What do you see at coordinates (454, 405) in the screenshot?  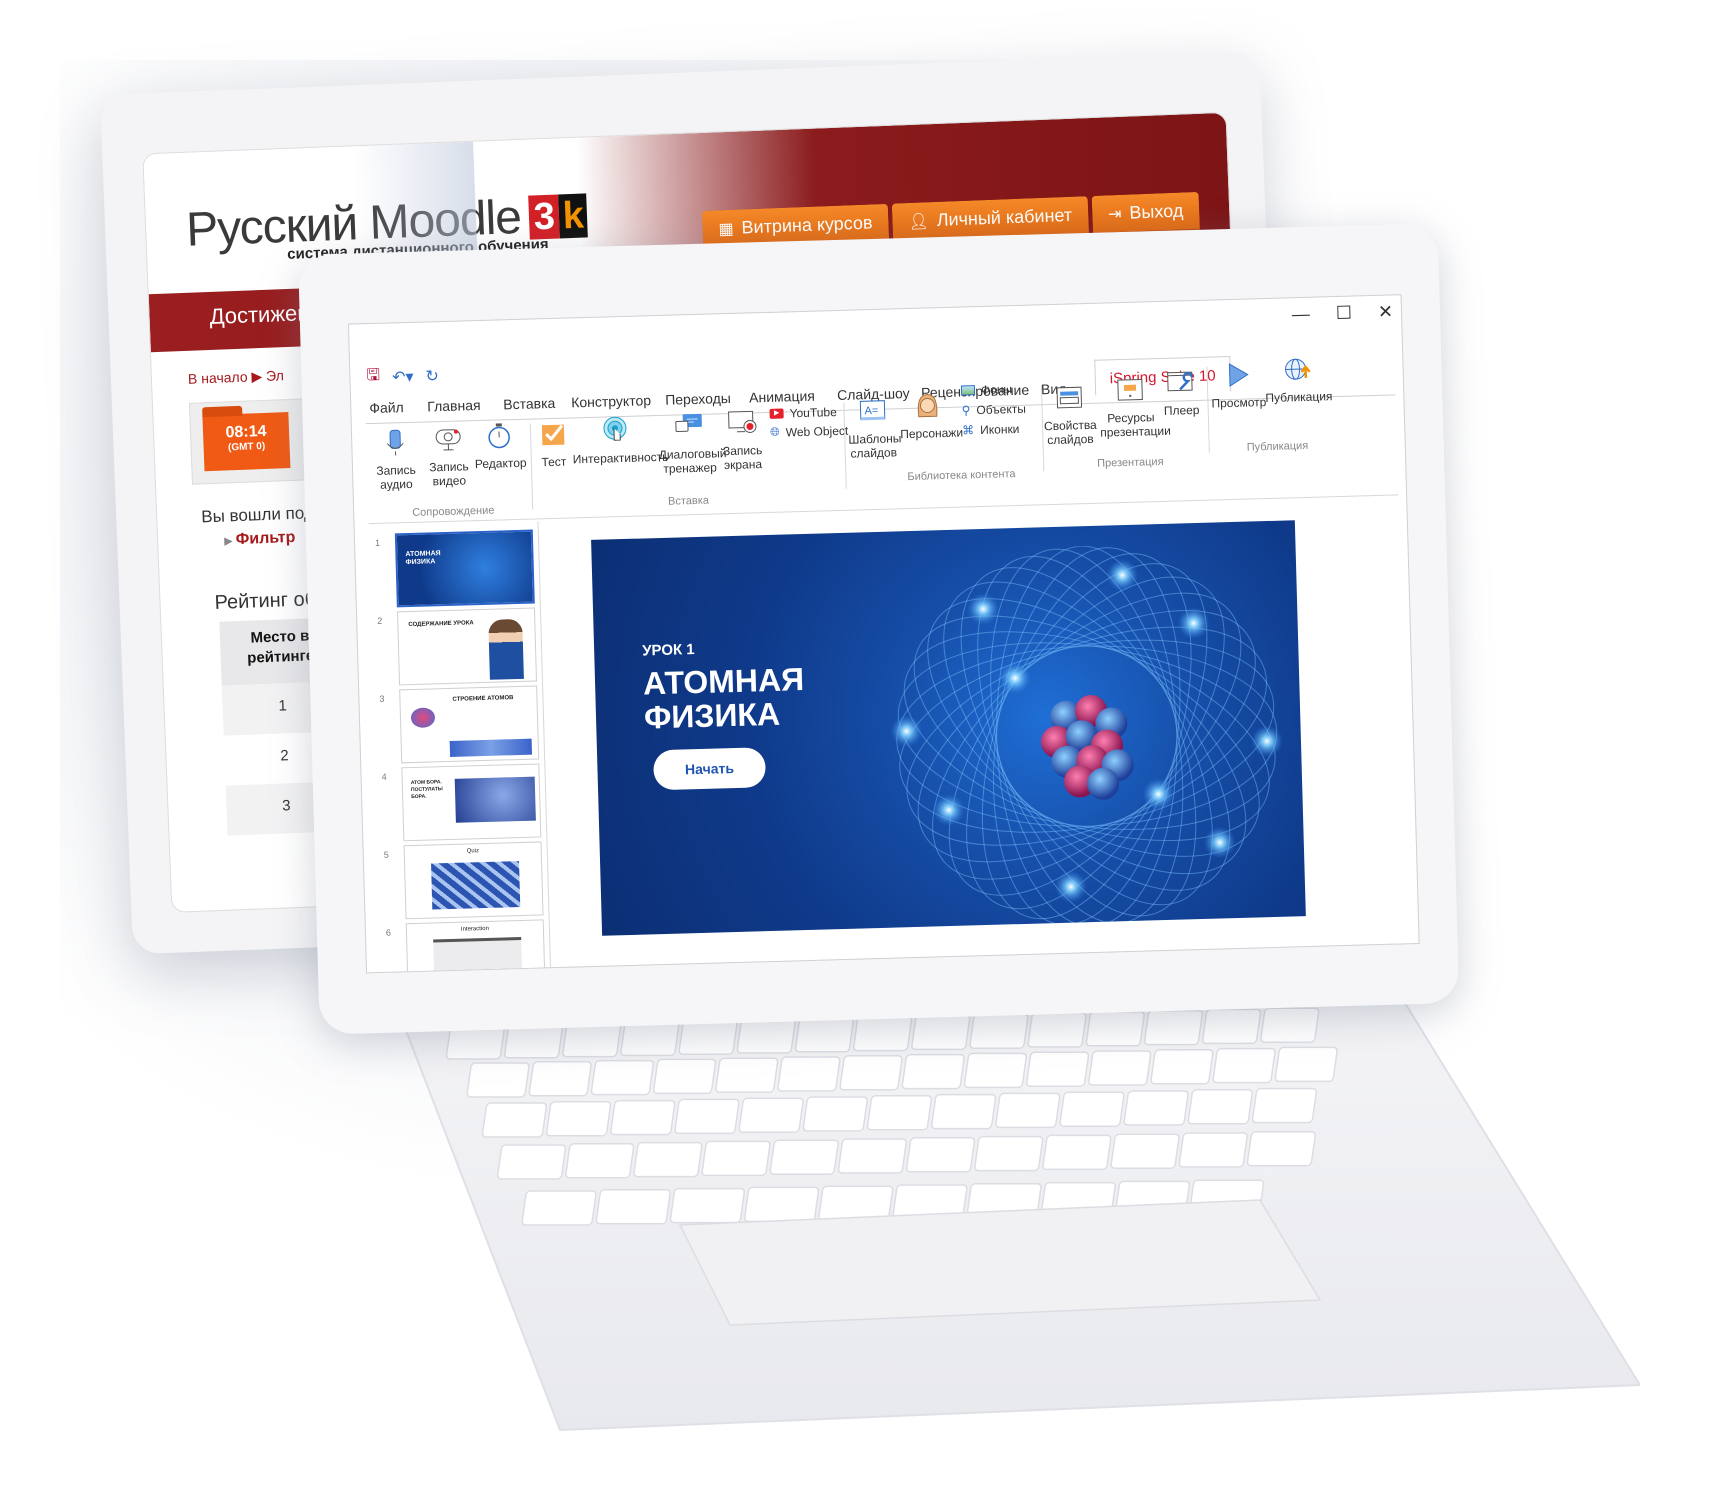 I see `tab-home: Главная` at bounding box center [454, 405].